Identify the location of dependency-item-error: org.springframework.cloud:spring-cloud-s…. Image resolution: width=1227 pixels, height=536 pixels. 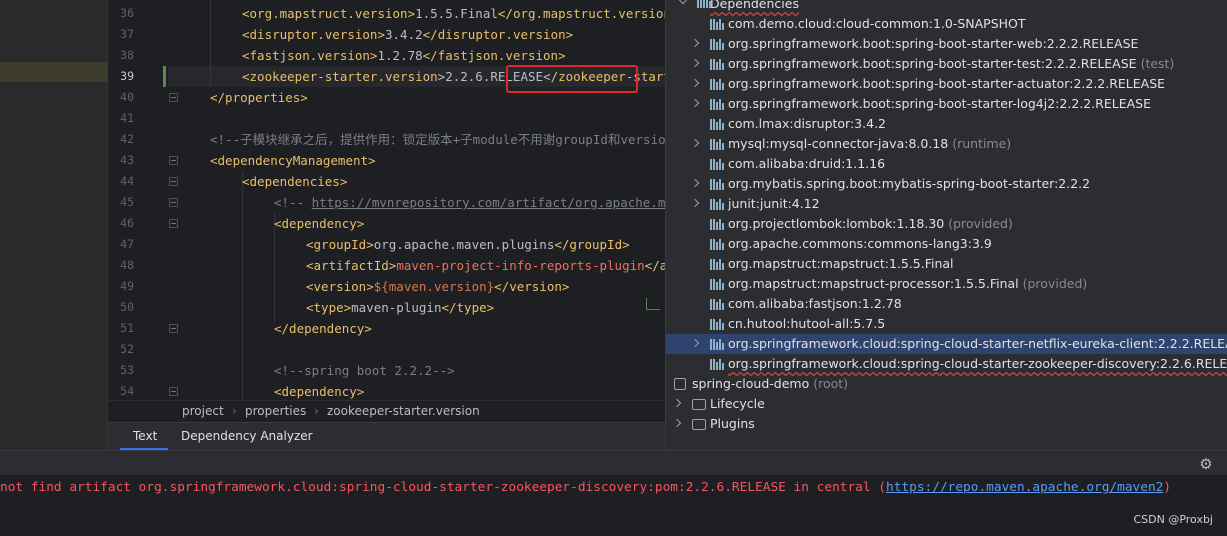
(946, 364).